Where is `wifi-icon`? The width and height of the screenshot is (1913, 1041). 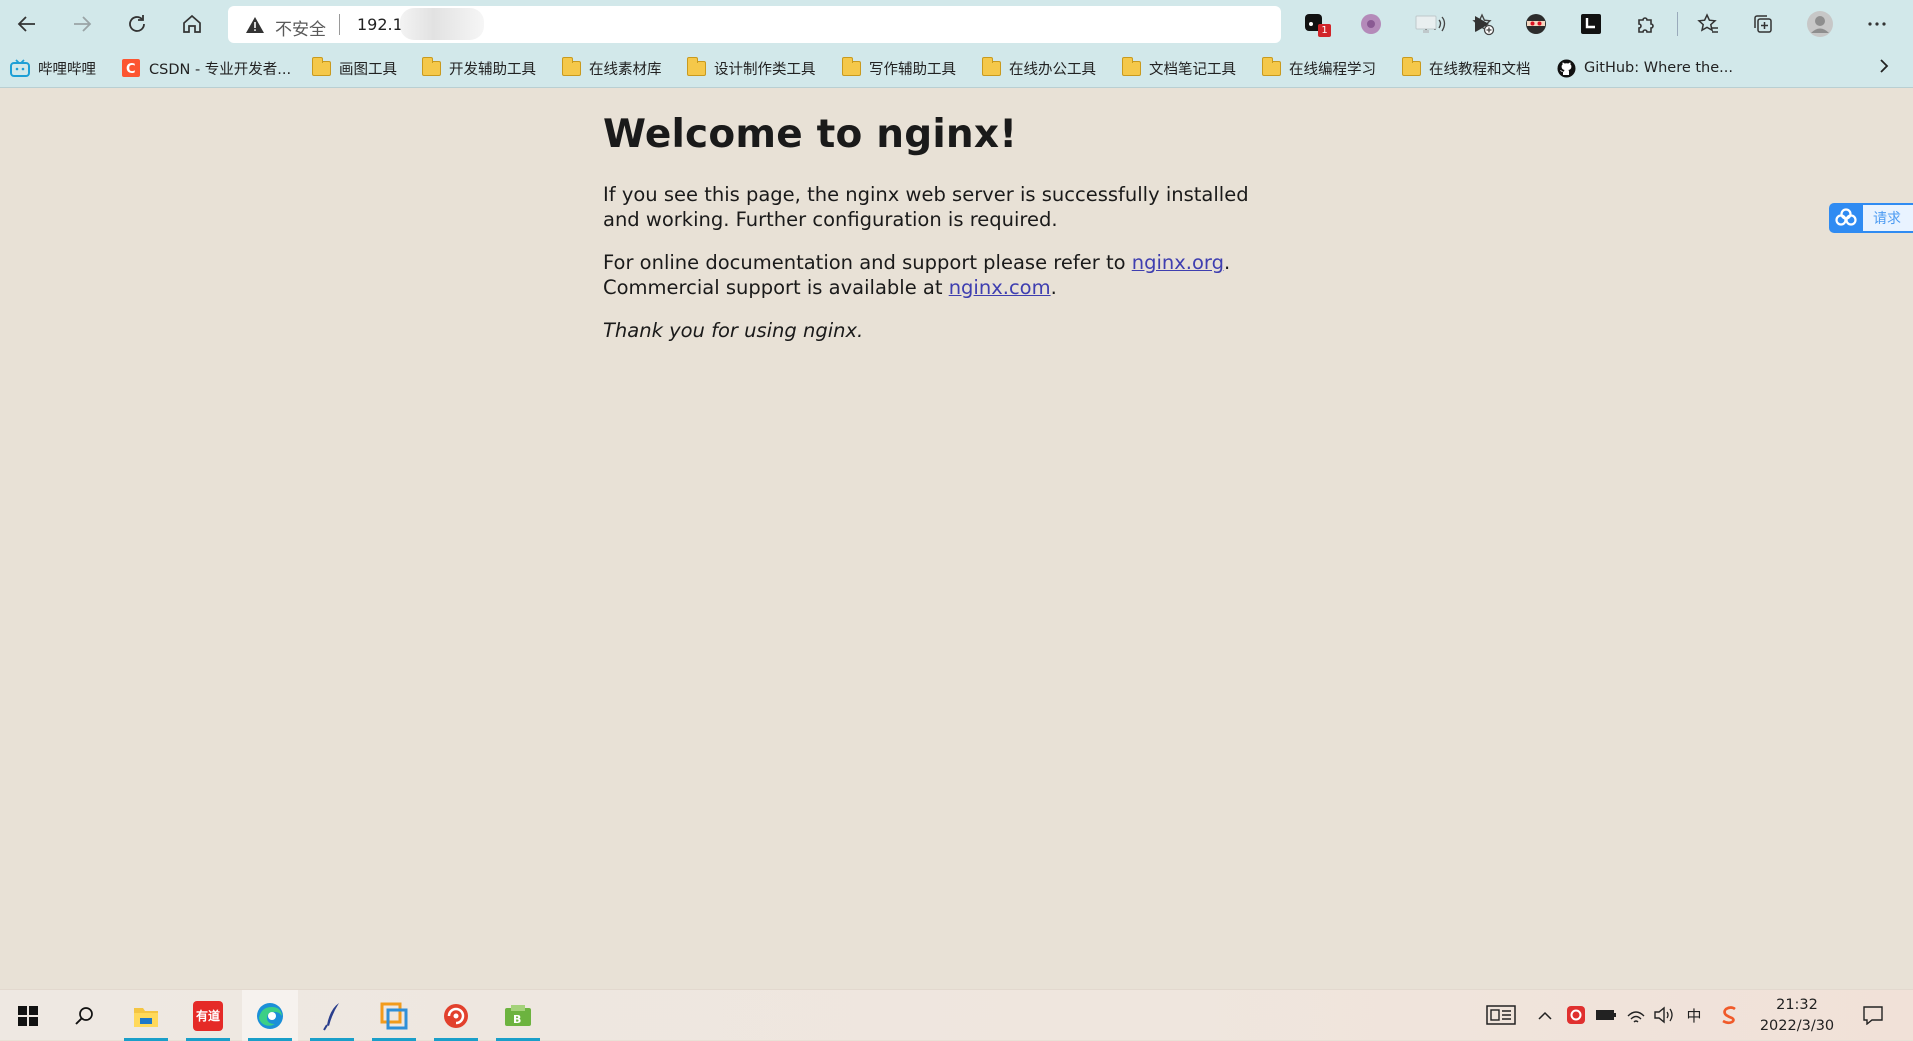
wifi-icon is located at coordinates (1636, 1015).